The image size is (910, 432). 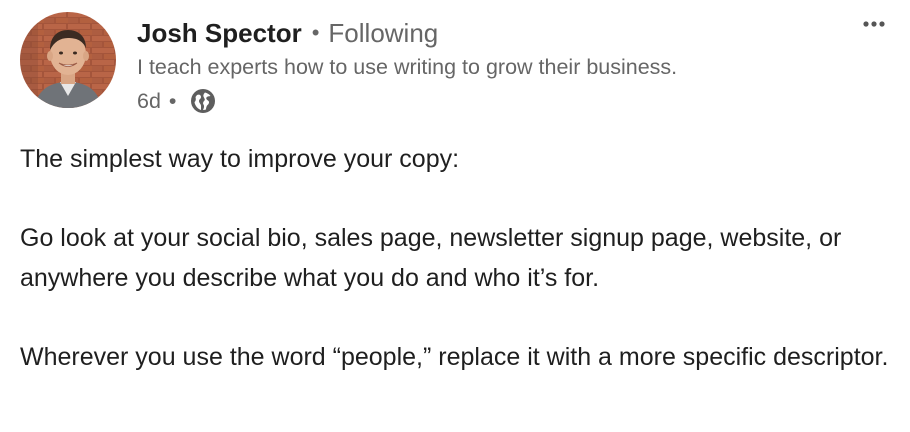 What do you see at coordinates (240, 159) in the screenshot?
I see `post-paragraph: The simplest way to improve your copy:` at bounding box center [240, 159].